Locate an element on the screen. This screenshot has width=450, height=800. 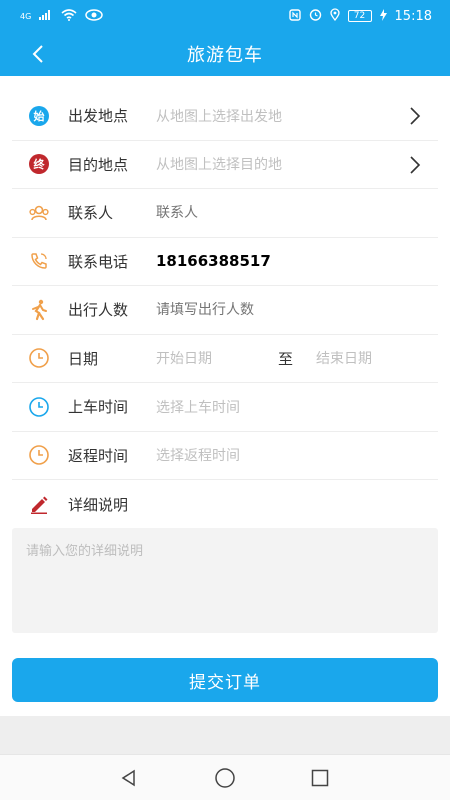
pickup-time-label: 上车时间 is located at coordinates (98, 407).